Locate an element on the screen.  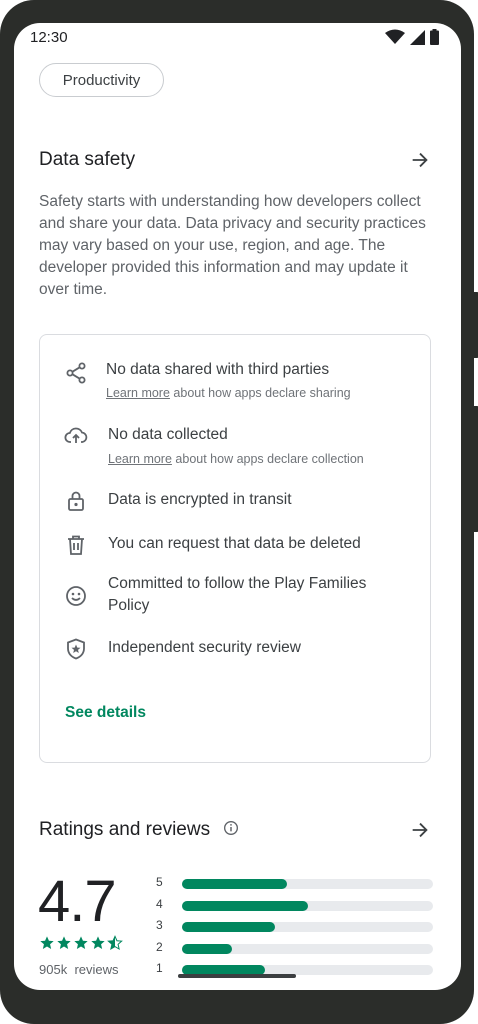
rating-stars is located at coordinates (81, 943).